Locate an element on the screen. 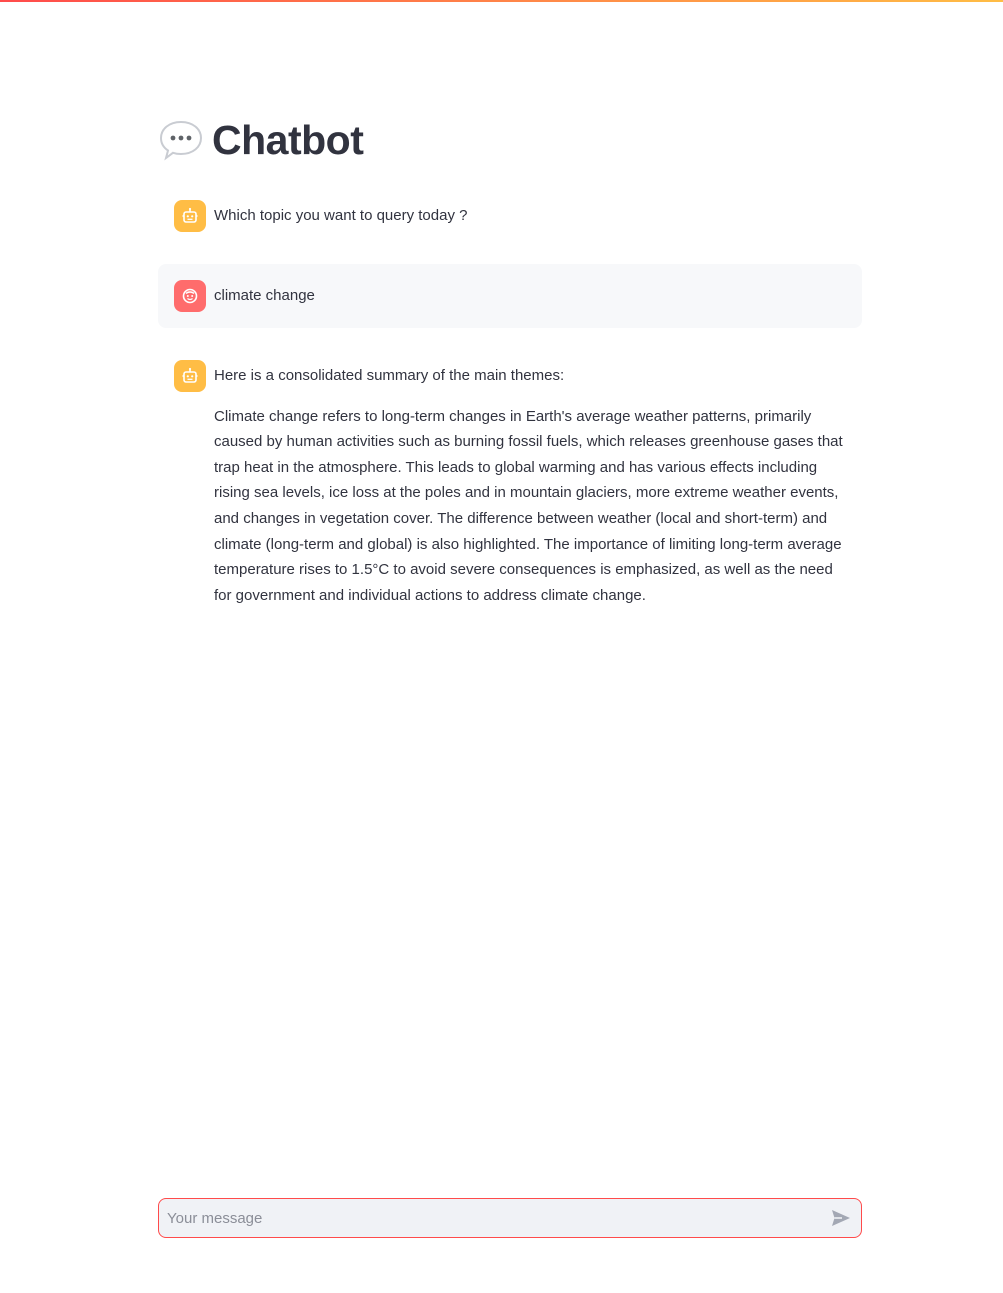 The image size is (1003, 1293). chat-message-user: climate change is located at coordinates (510, 296).